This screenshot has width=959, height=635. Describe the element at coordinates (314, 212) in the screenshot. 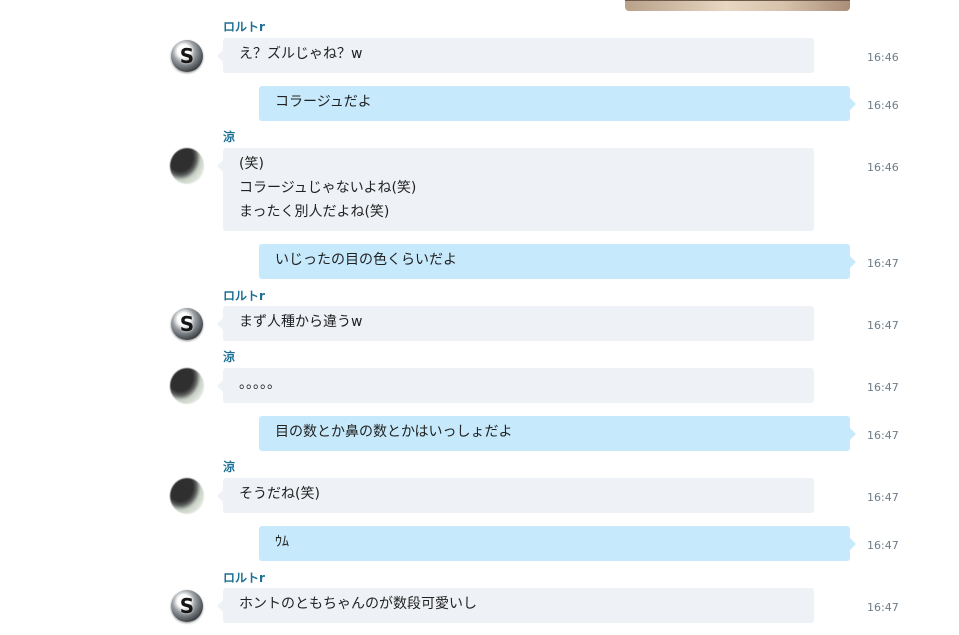

I see `message-line: まったく別人だよね(笑)` at that location.